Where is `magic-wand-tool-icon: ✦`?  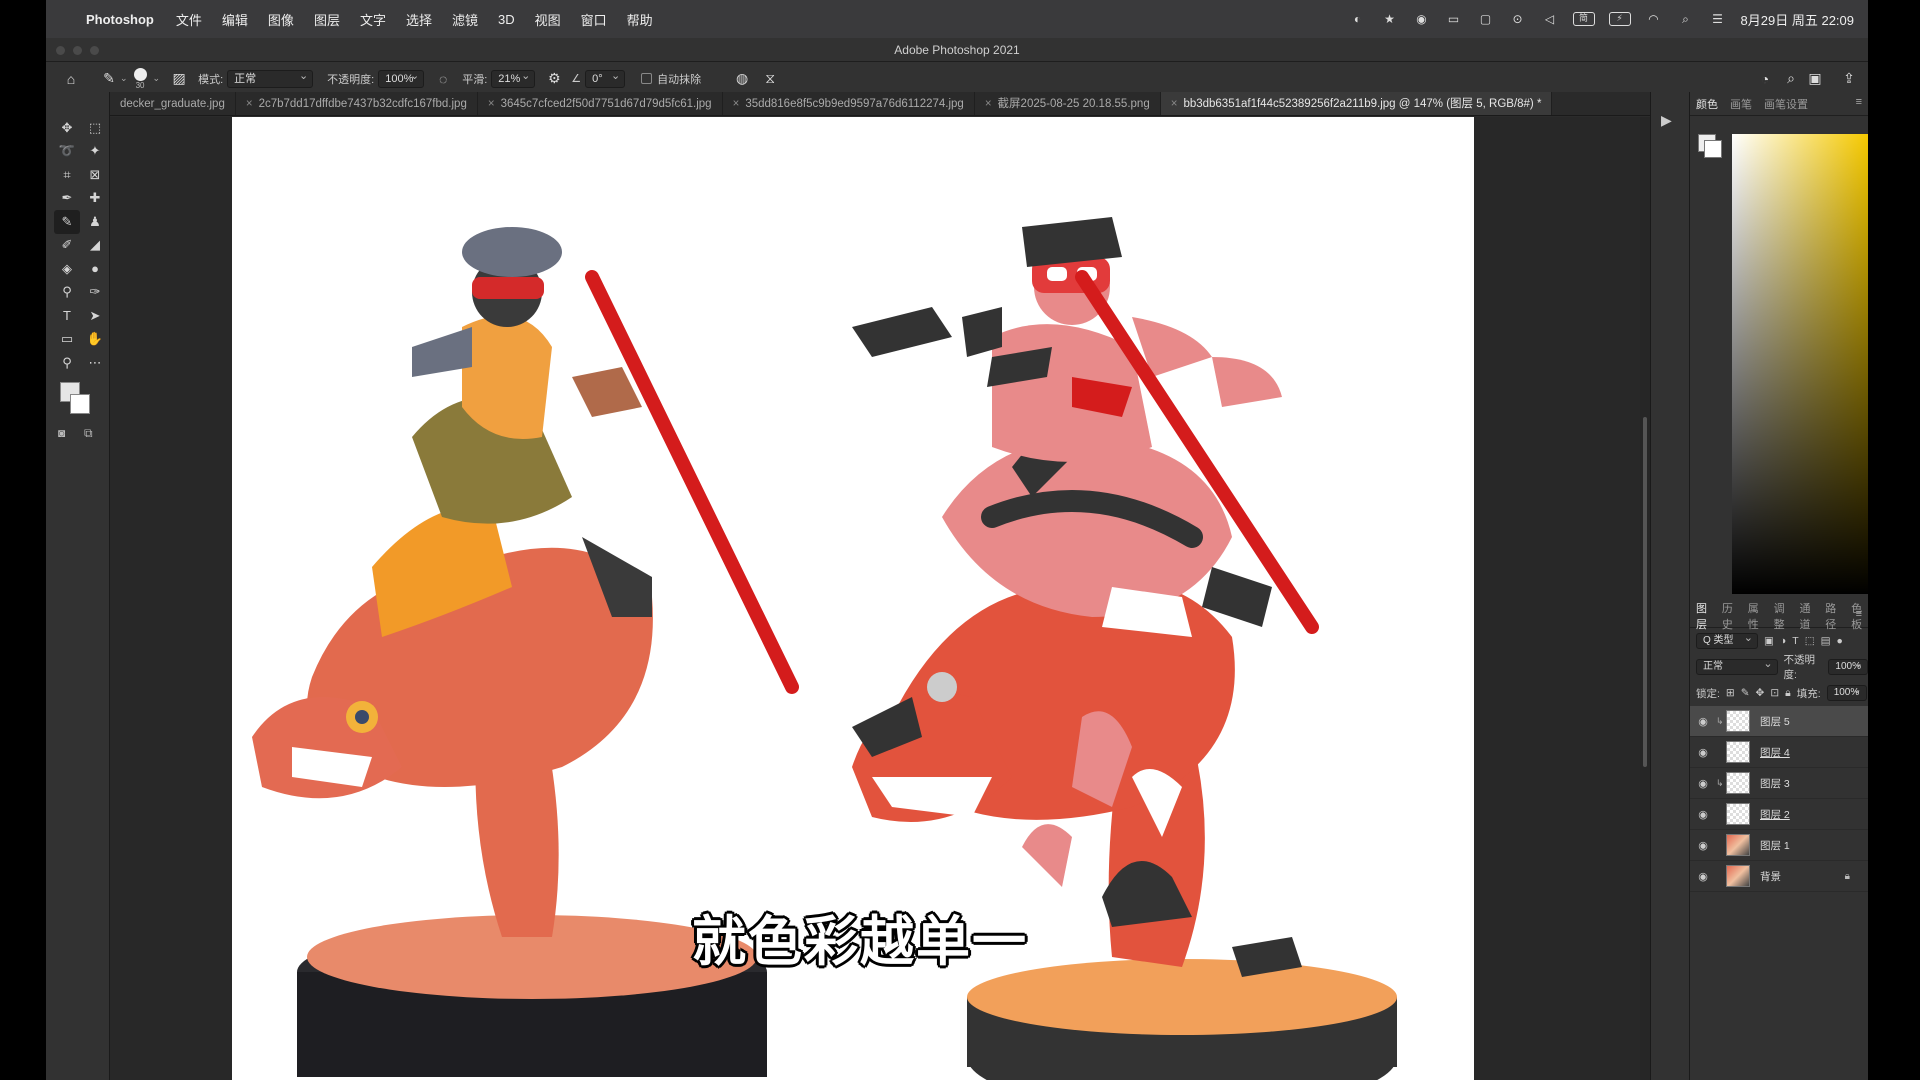 magic-wand-tool-icon: ✦ is located at coordinates (95, 152).